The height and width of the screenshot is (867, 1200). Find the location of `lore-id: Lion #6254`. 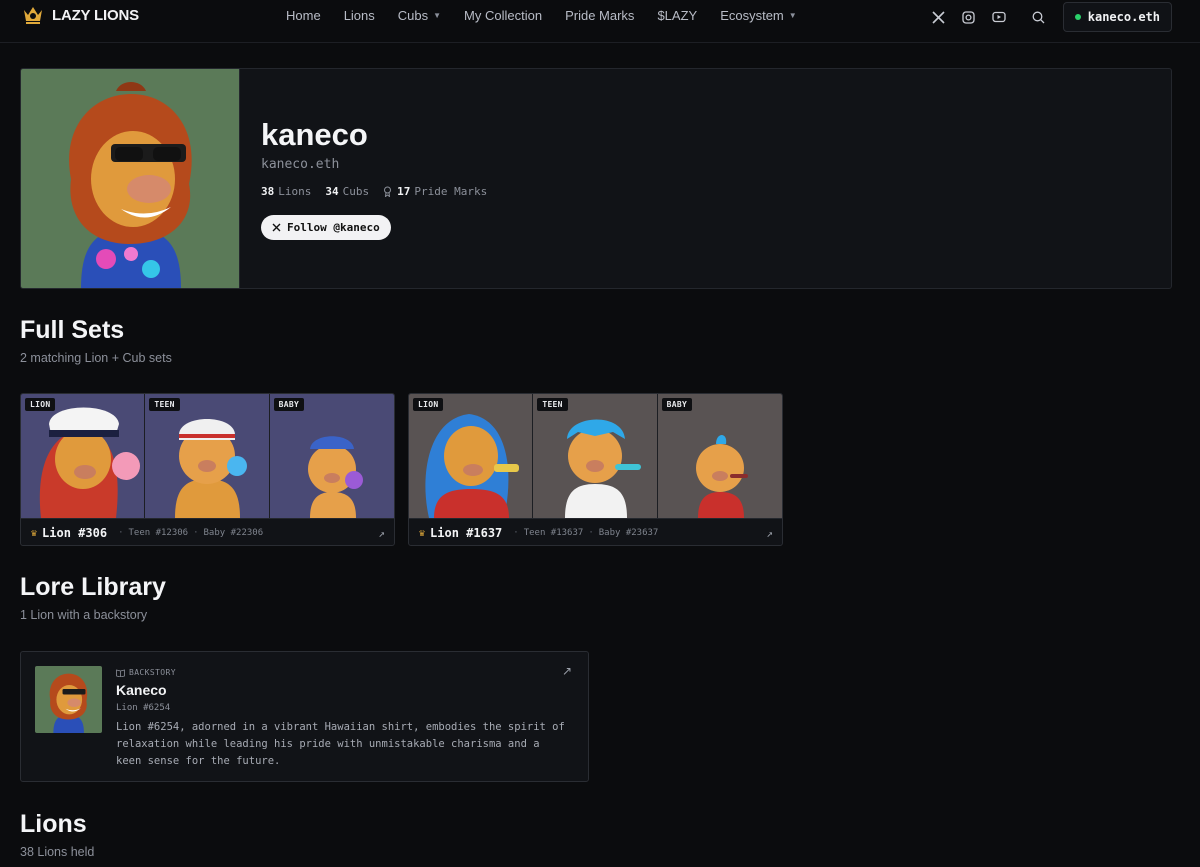

lore-id: Lion #6254 is located at coordinates (143, 708).